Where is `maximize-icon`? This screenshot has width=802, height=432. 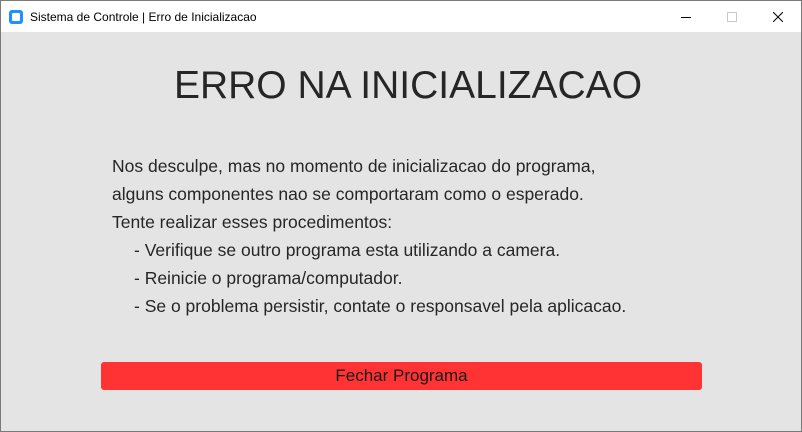 maximize-icon is located at coordinates (732, 16).